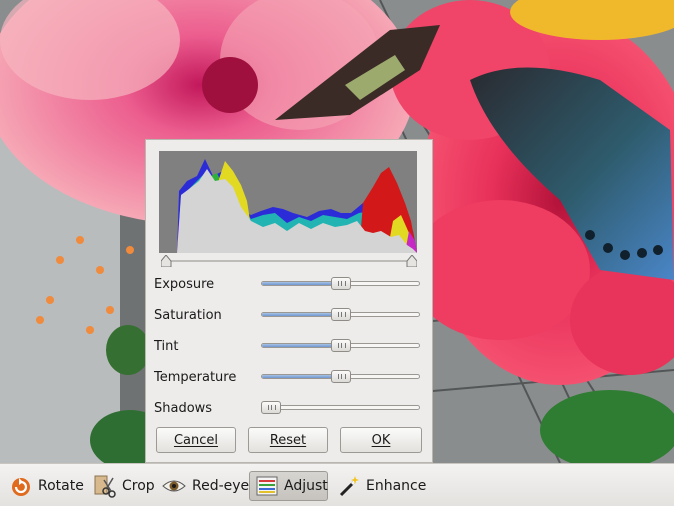 The height and width of the screenshot is (506, 674). I want to click on exposure-slider, so click(340, 283).